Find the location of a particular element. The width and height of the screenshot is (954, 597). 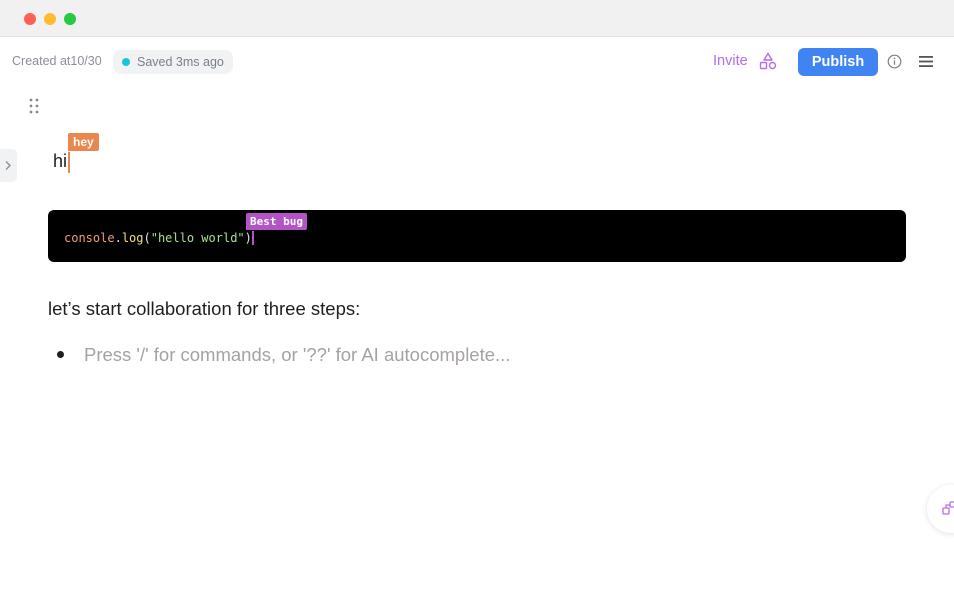

floating-action-button is located at coordinates (940, 509).